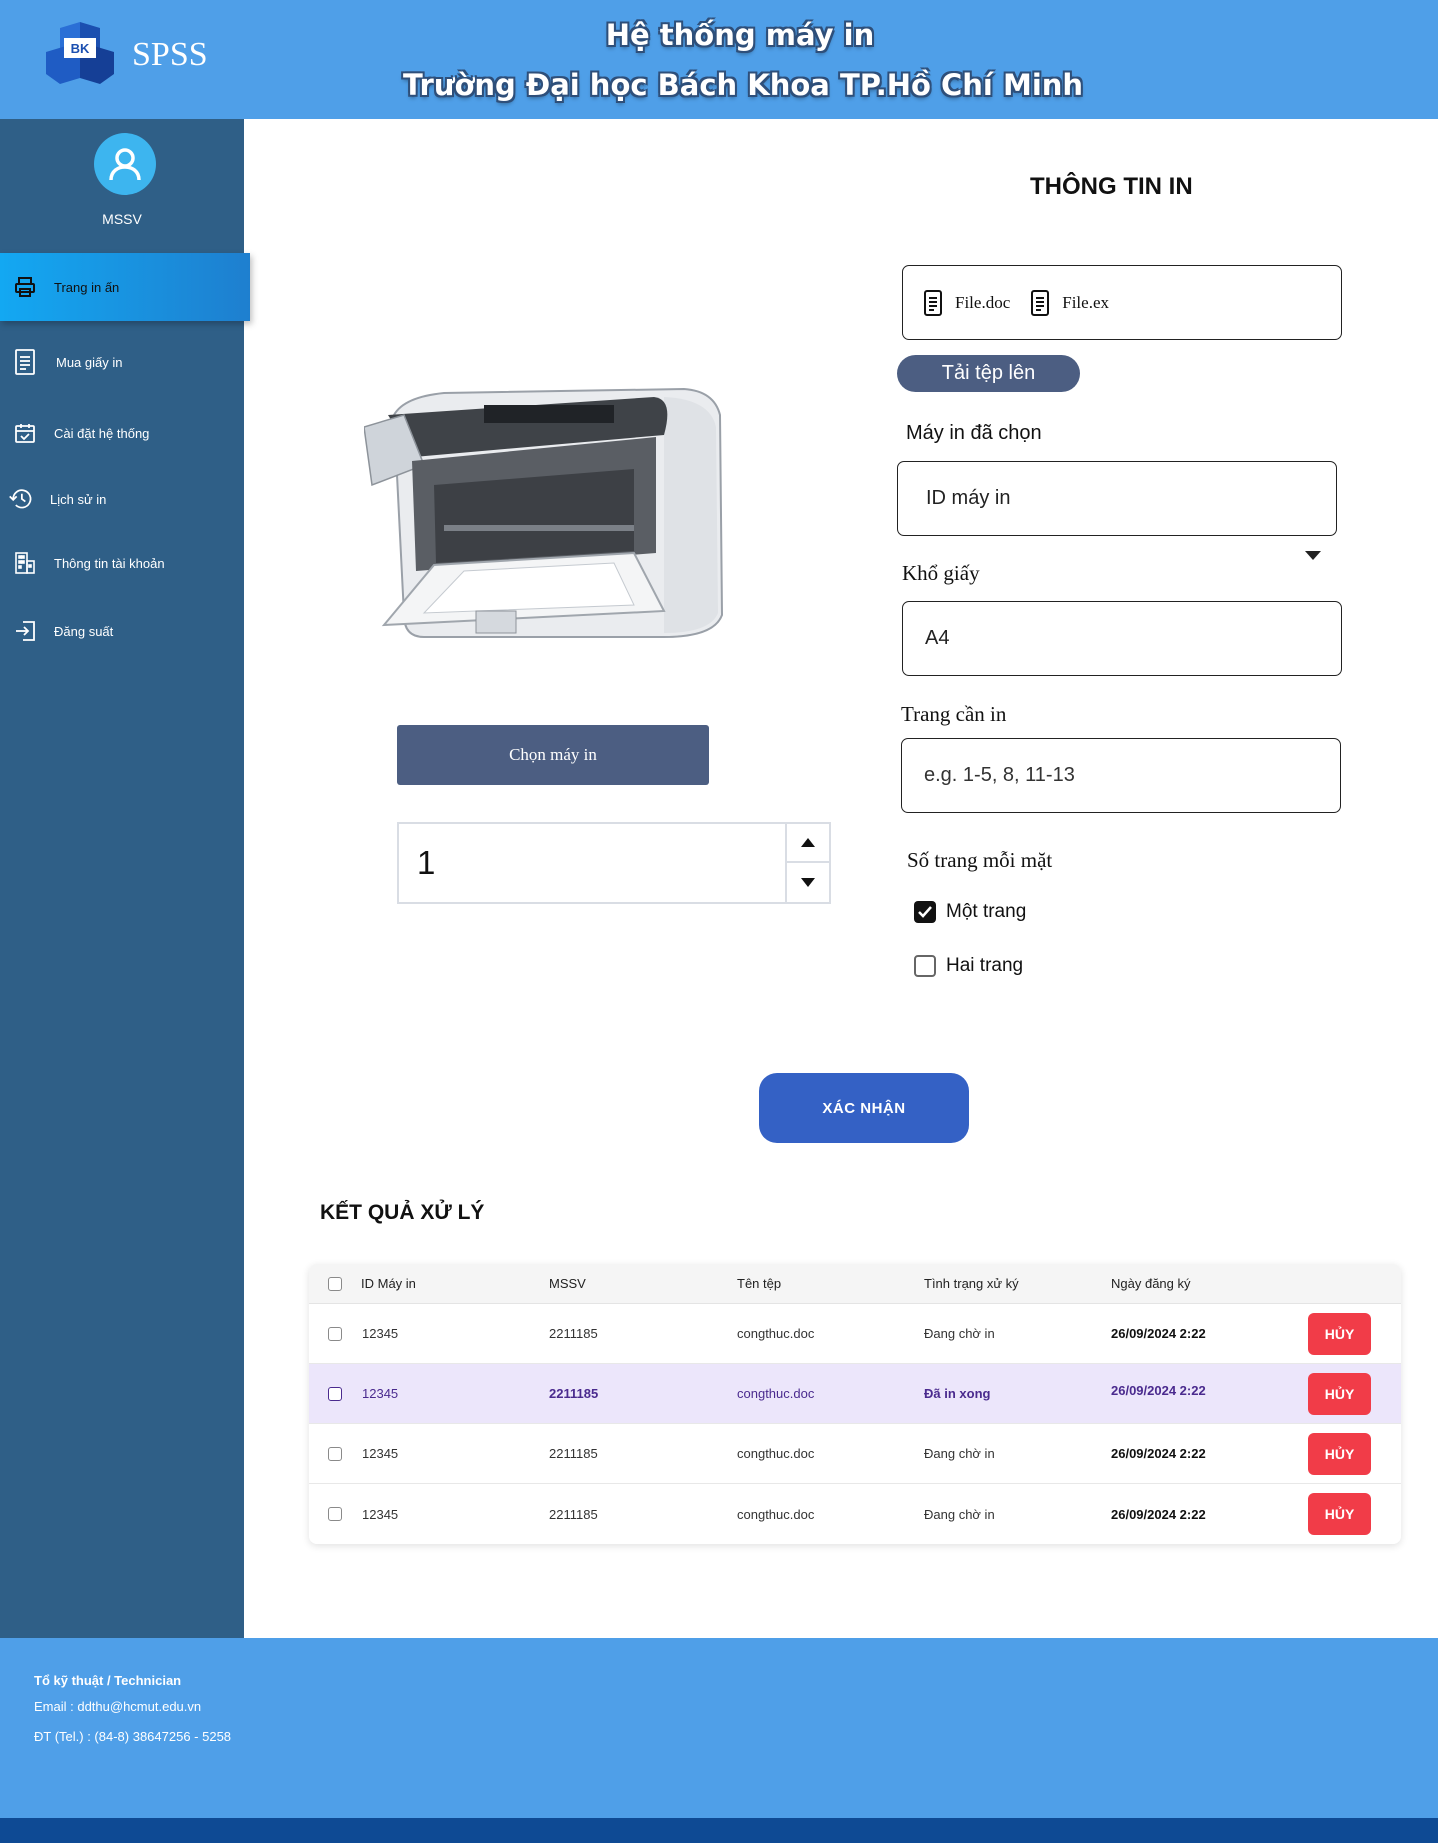  What do you see at coordinates (109, 563) in the screenshot?
I see `sidebar-item-label: Thông tin tài khoản` at bounding box center [109, 563].